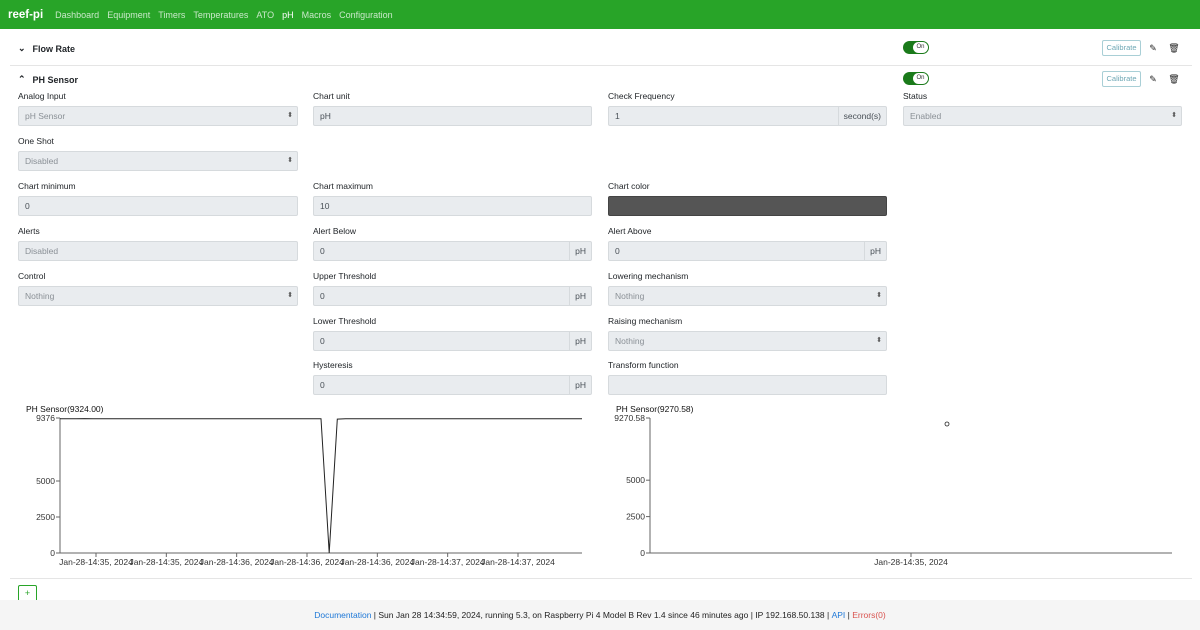 The image size is (1200, 630). What do you see at coordinates (158, 206) in the screenshot?
I see `chart-minimum-input: 0` at bounding box center [158, 206].